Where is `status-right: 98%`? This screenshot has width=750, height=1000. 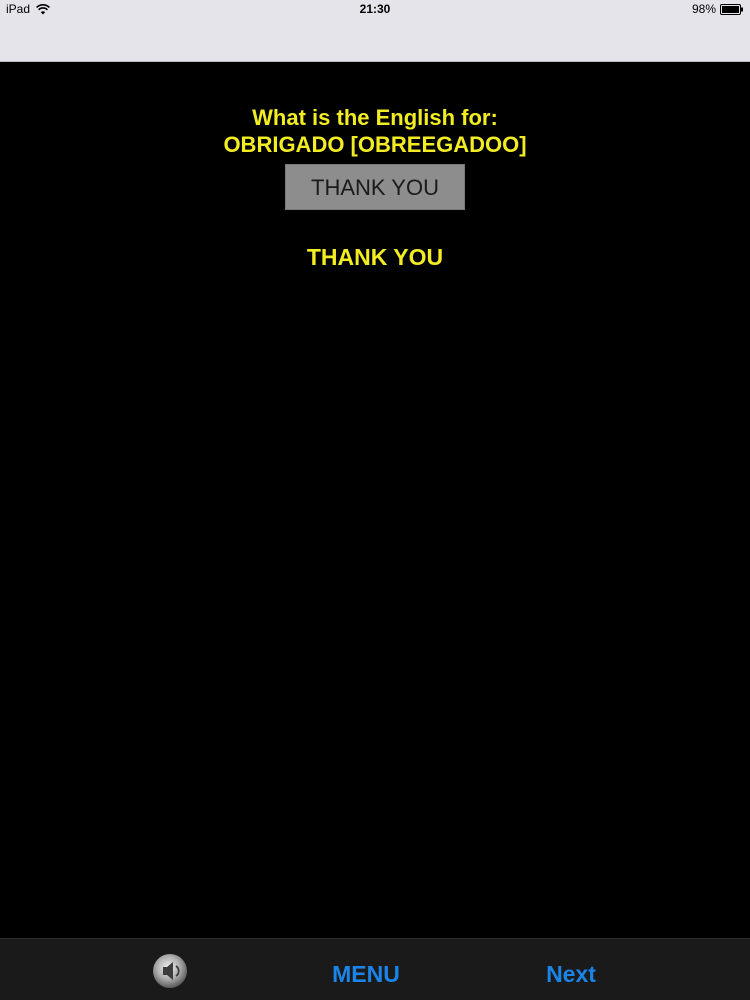
status-right: 98% is located at coordinates (718, 9).